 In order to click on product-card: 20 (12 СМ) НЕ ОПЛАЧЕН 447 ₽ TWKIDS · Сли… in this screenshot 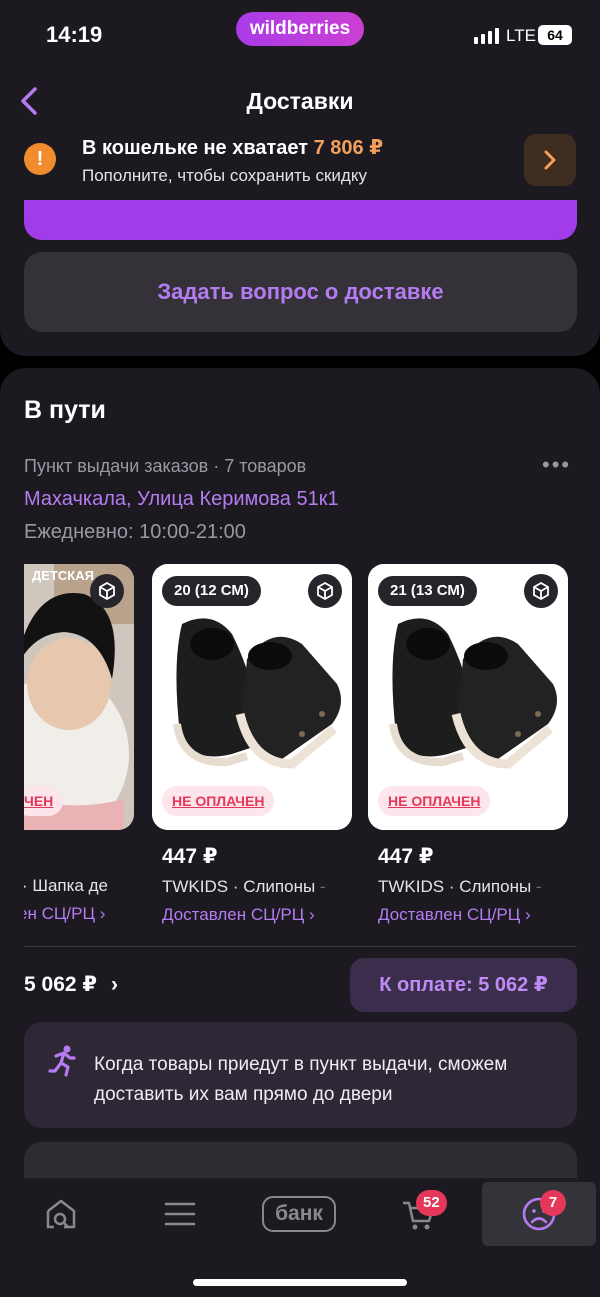, I will do `click(252, 744)`.